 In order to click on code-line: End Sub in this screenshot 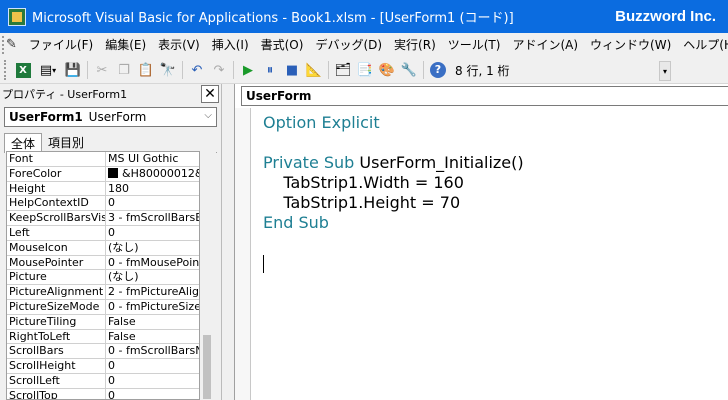, I will do `click(393, 223)`.